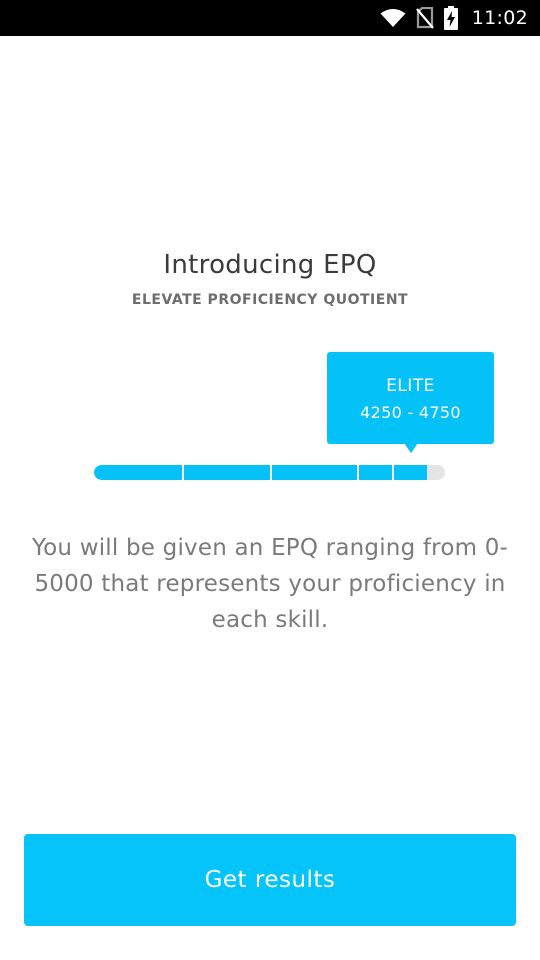  What do you see at coordinates (450, 18) in the screenshot?
I see `battery-charging-icon` at bounding box center [450, 18].